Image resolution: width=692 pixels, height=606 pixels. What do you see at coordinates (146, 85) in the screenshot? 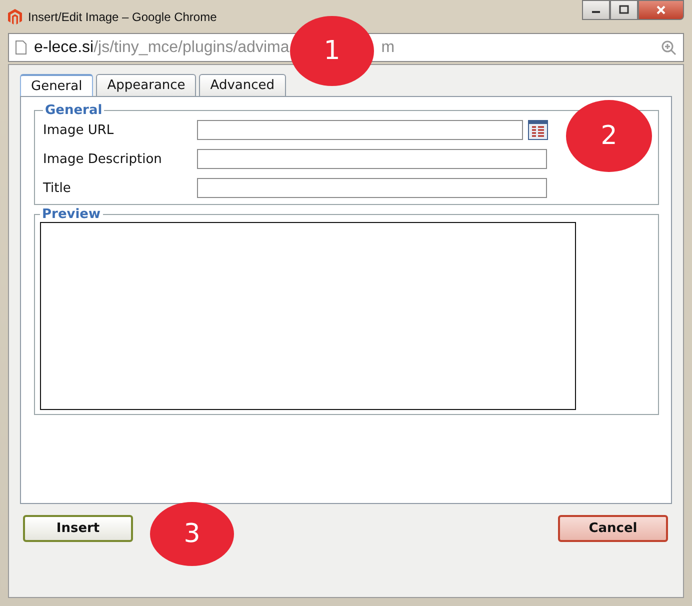
I see `tab: Appearance` at bounding box center [146, 85].